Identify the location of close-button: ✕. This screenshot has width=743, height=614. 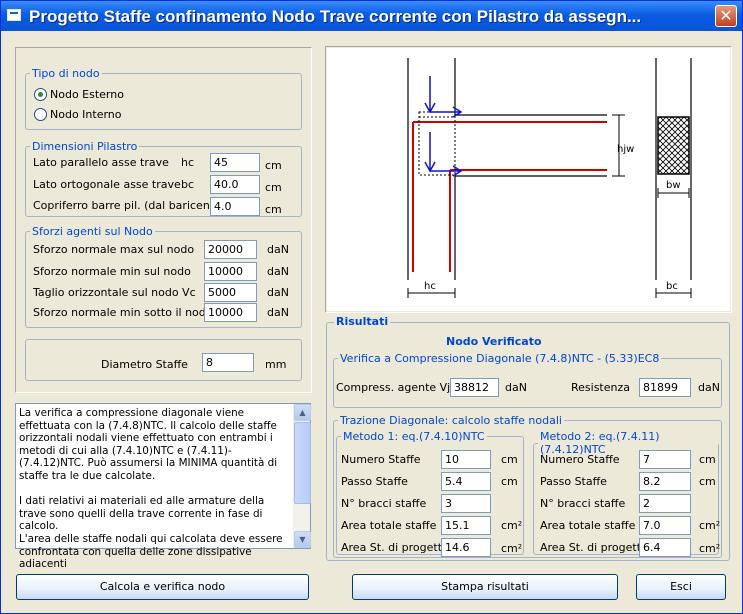
(726, 16).